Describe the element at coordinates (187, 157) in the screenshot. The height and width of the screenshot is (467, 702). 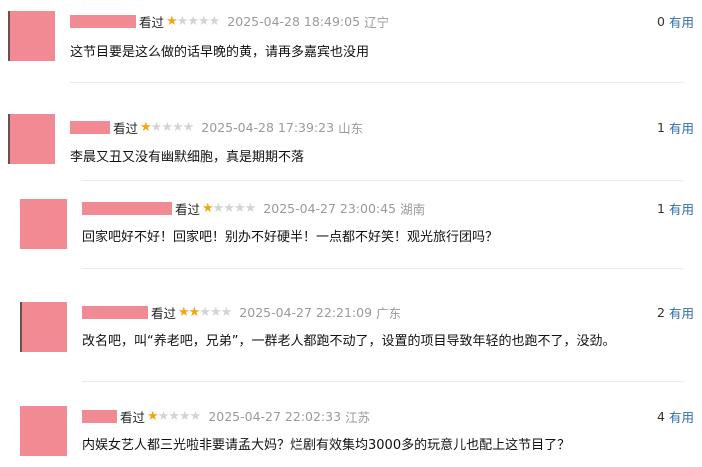
I see `comment-text: 李晨又丑又没有幽默细胞，真是期期不落` at that location.